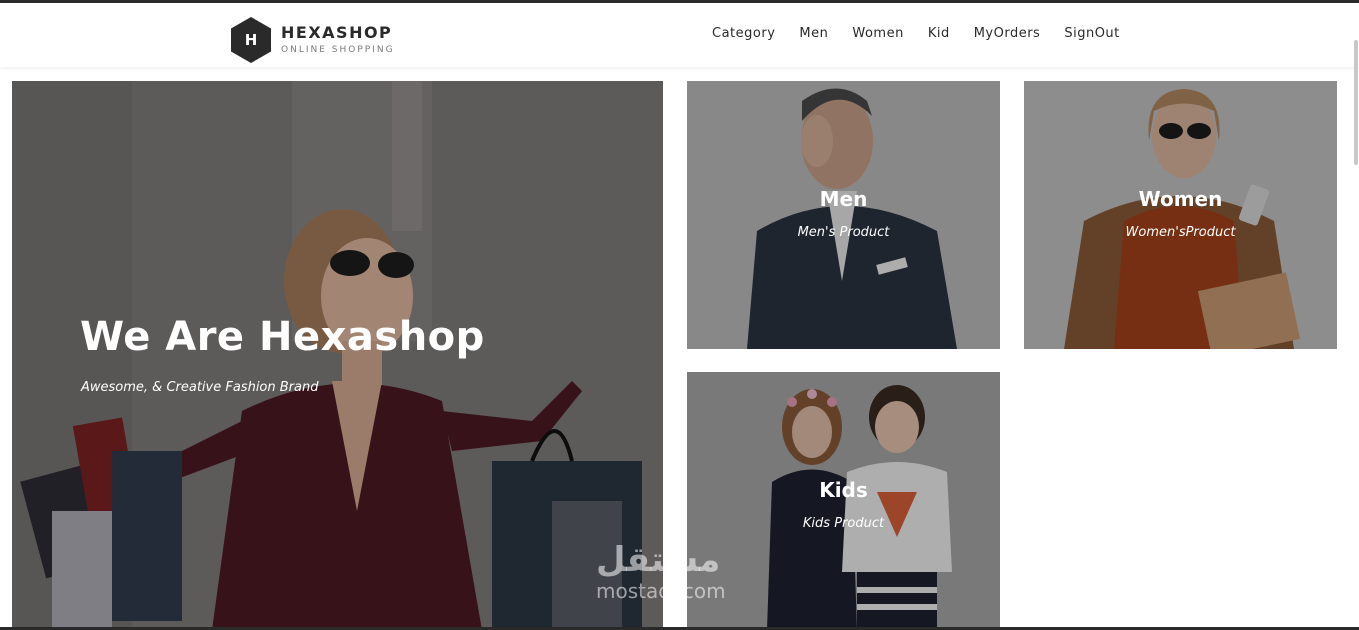 This screenshot has height=630, width=1359. What do you see at coordinates (843, 523) in the screenshot?
I see `kids-card-subtitle: Kids Product` at bounding box center [843, 523].